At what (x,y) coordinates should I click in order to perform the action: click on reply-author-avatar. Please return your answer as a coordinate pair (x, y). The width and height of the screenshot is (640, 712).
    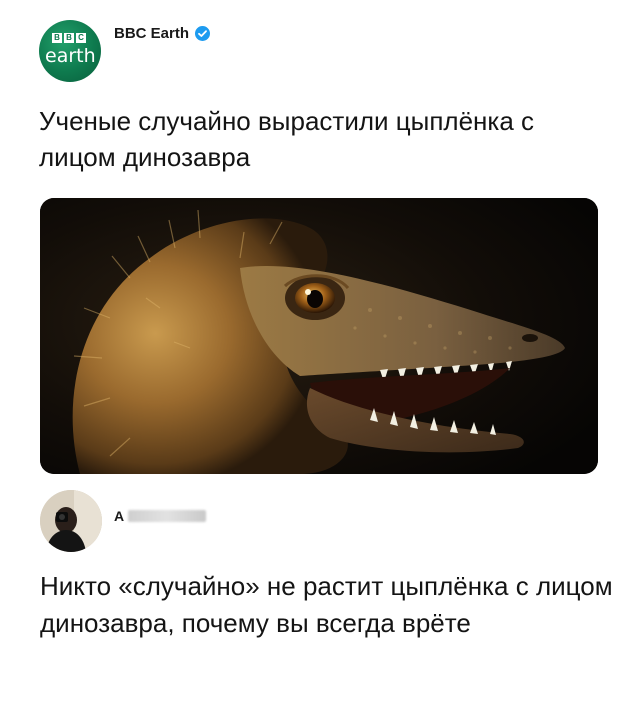
    Looking at the image, I should click on (71, 521).